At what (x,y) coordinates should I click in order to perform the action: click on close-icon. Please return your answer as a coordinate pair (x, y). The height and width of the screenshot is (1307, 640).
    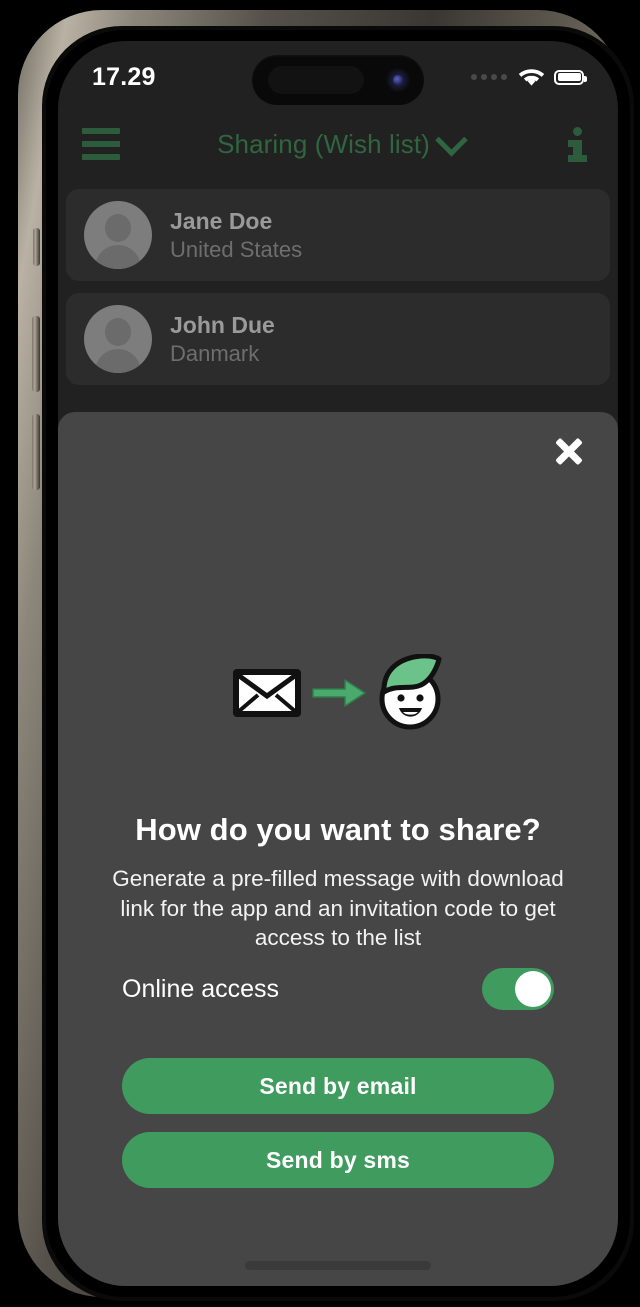
    Looking at the image, I should click on (569, 451).